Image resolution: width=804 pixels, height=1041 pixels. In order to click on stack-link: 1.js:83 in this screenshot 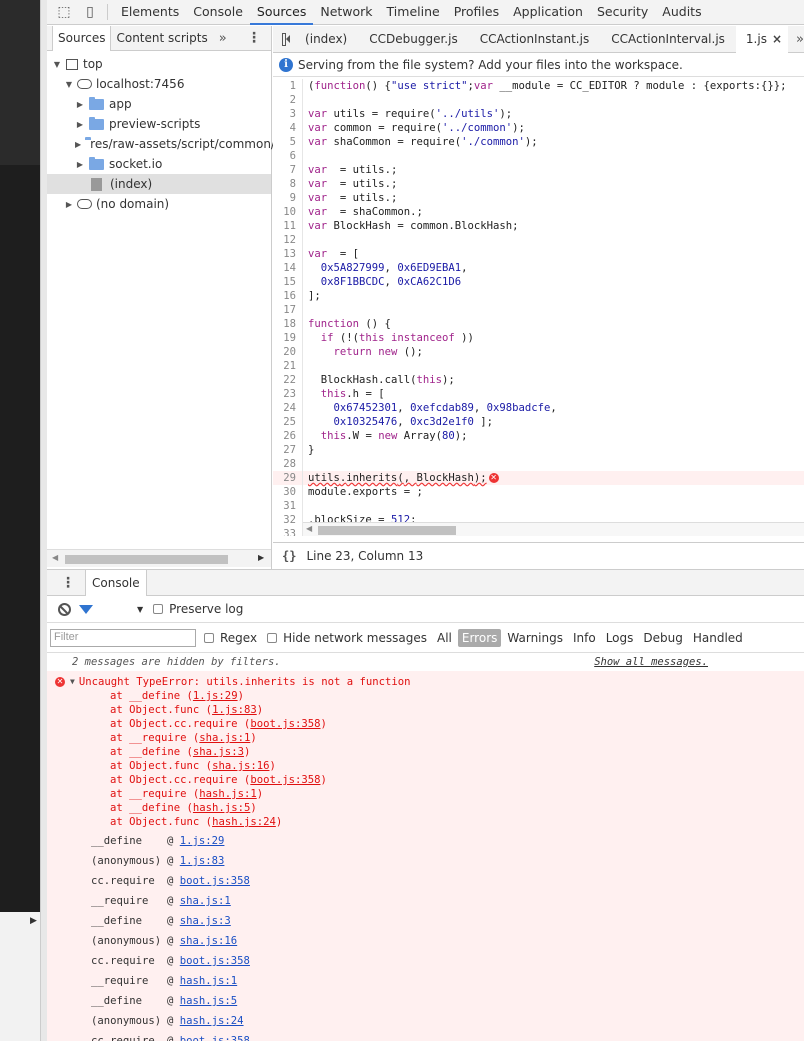, I will do `click(234, 710)`.